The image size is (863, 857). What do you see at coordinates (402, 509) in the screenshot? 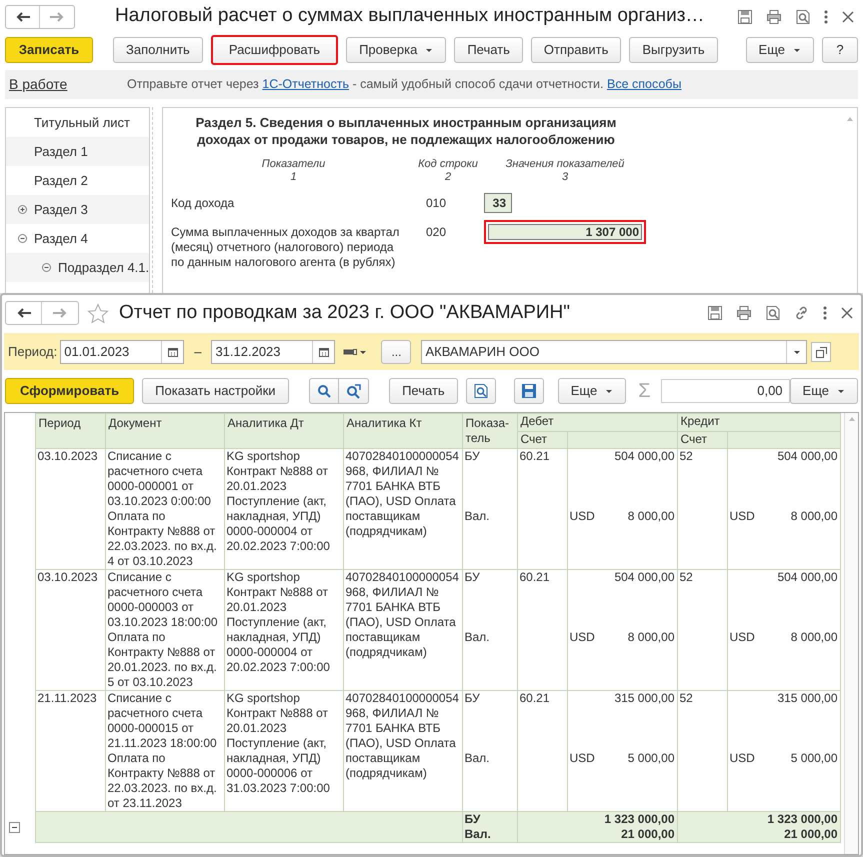
I see `table-cell: 40702840100000054968, ФИЛИАЛ № 7701 БАНКА ВТБ (ПАО), USD Оплата поставщикам (подрядчикам)` at bounding box center [402, 509].